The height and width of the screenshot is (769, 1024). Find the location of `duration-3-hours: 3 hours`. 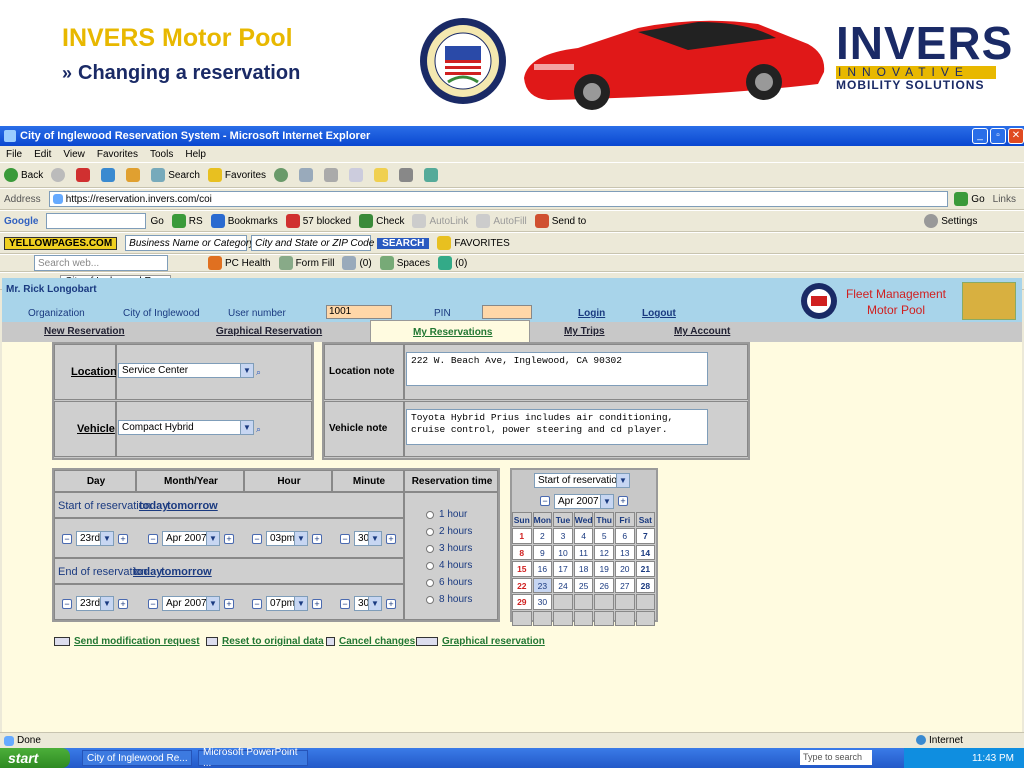

duration-3-hours: 3 hours is located at coordinates (449, 548).